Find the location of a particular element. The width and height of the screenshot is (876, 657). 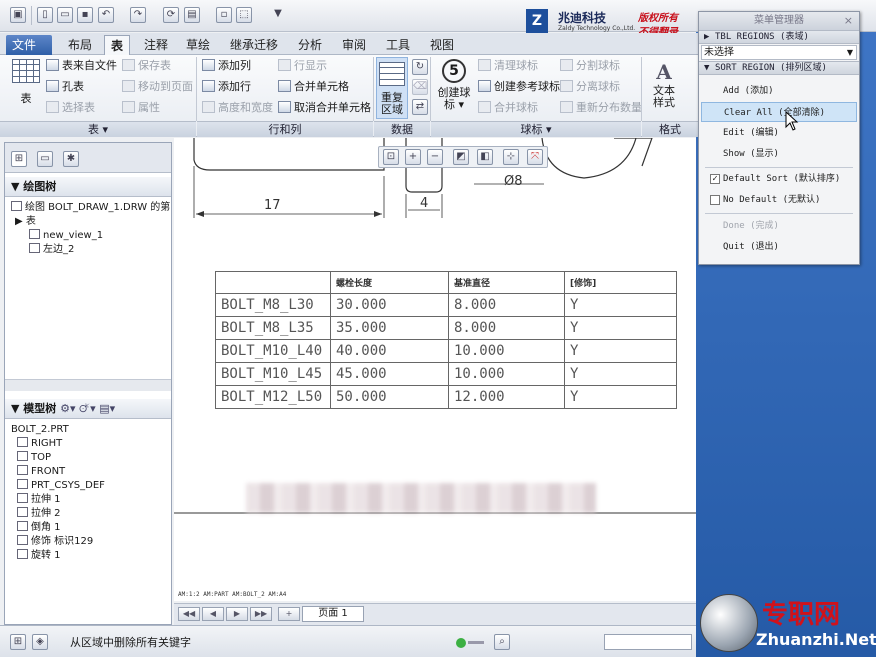

properties-button: 属性 is located at coordinates (141, 108).